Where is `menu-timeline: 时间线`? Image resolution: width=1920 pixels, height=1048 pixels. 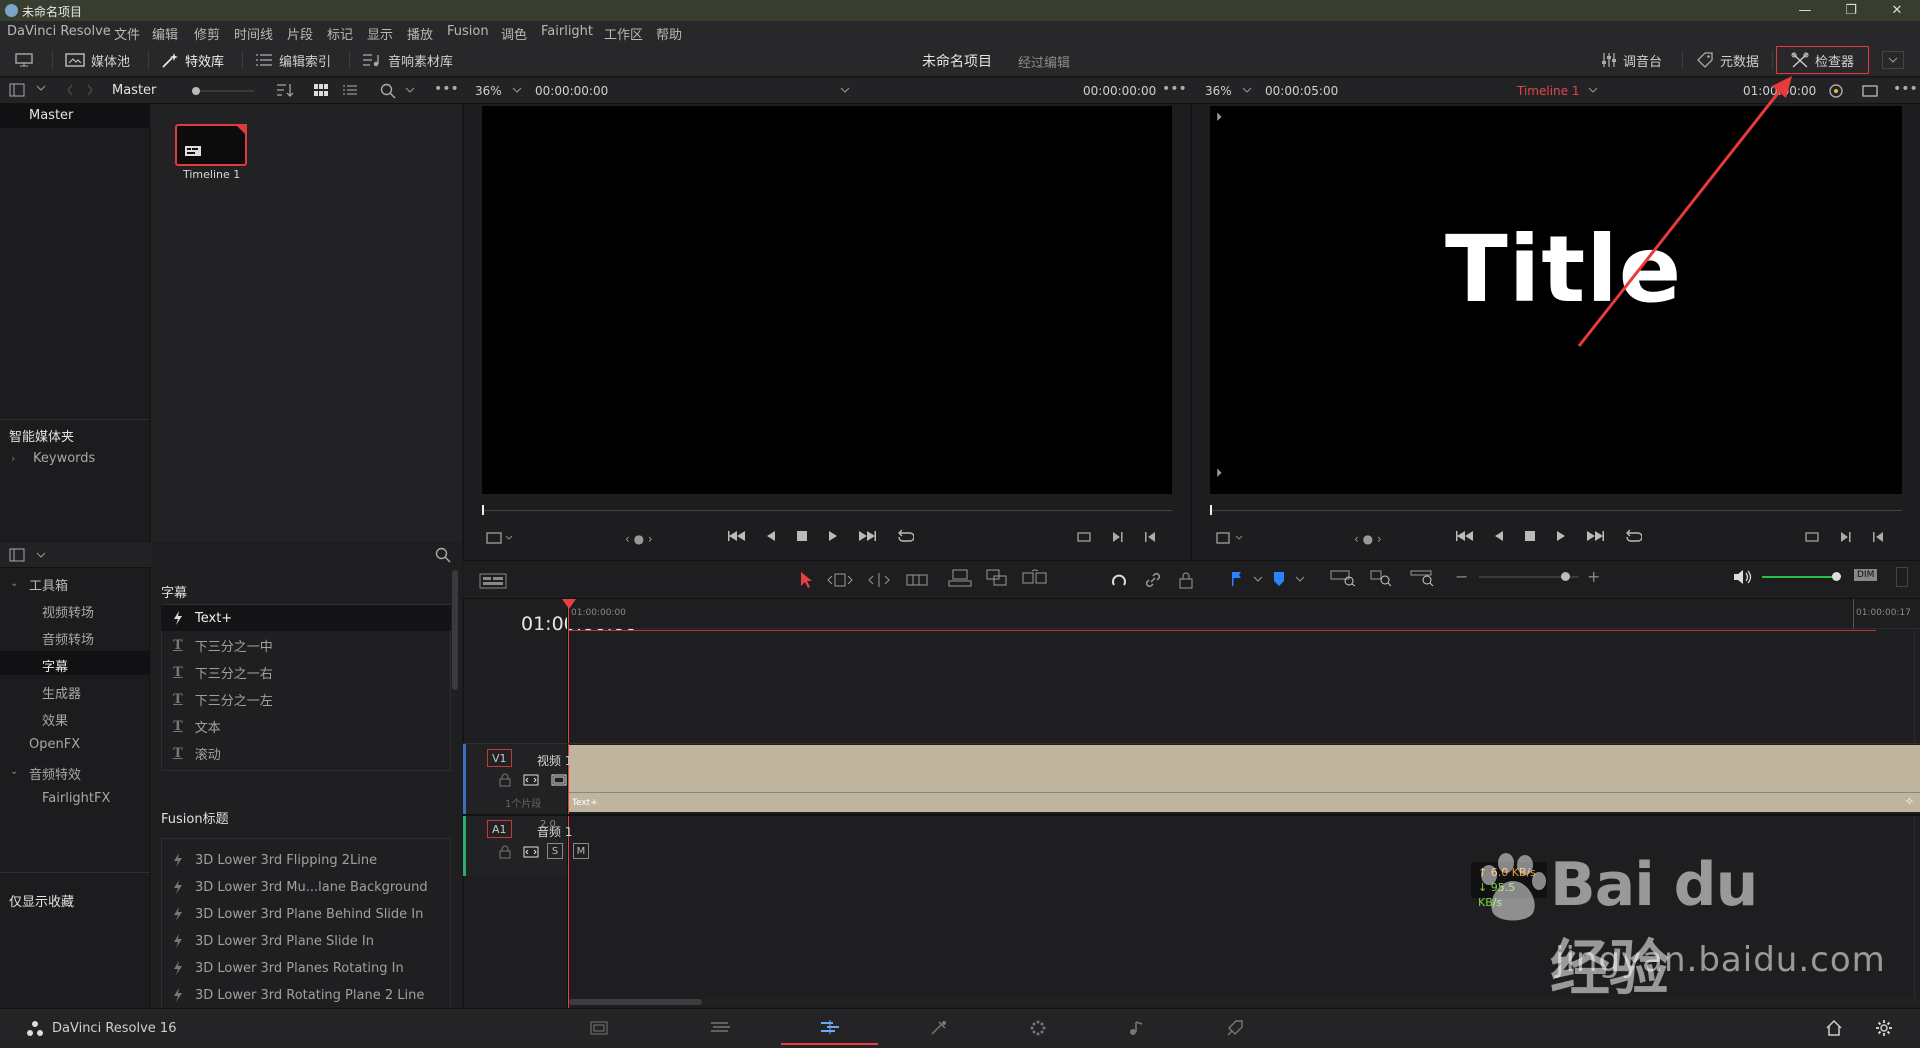
menu-timeline: 时间线 is located at coordinates (253, 33).